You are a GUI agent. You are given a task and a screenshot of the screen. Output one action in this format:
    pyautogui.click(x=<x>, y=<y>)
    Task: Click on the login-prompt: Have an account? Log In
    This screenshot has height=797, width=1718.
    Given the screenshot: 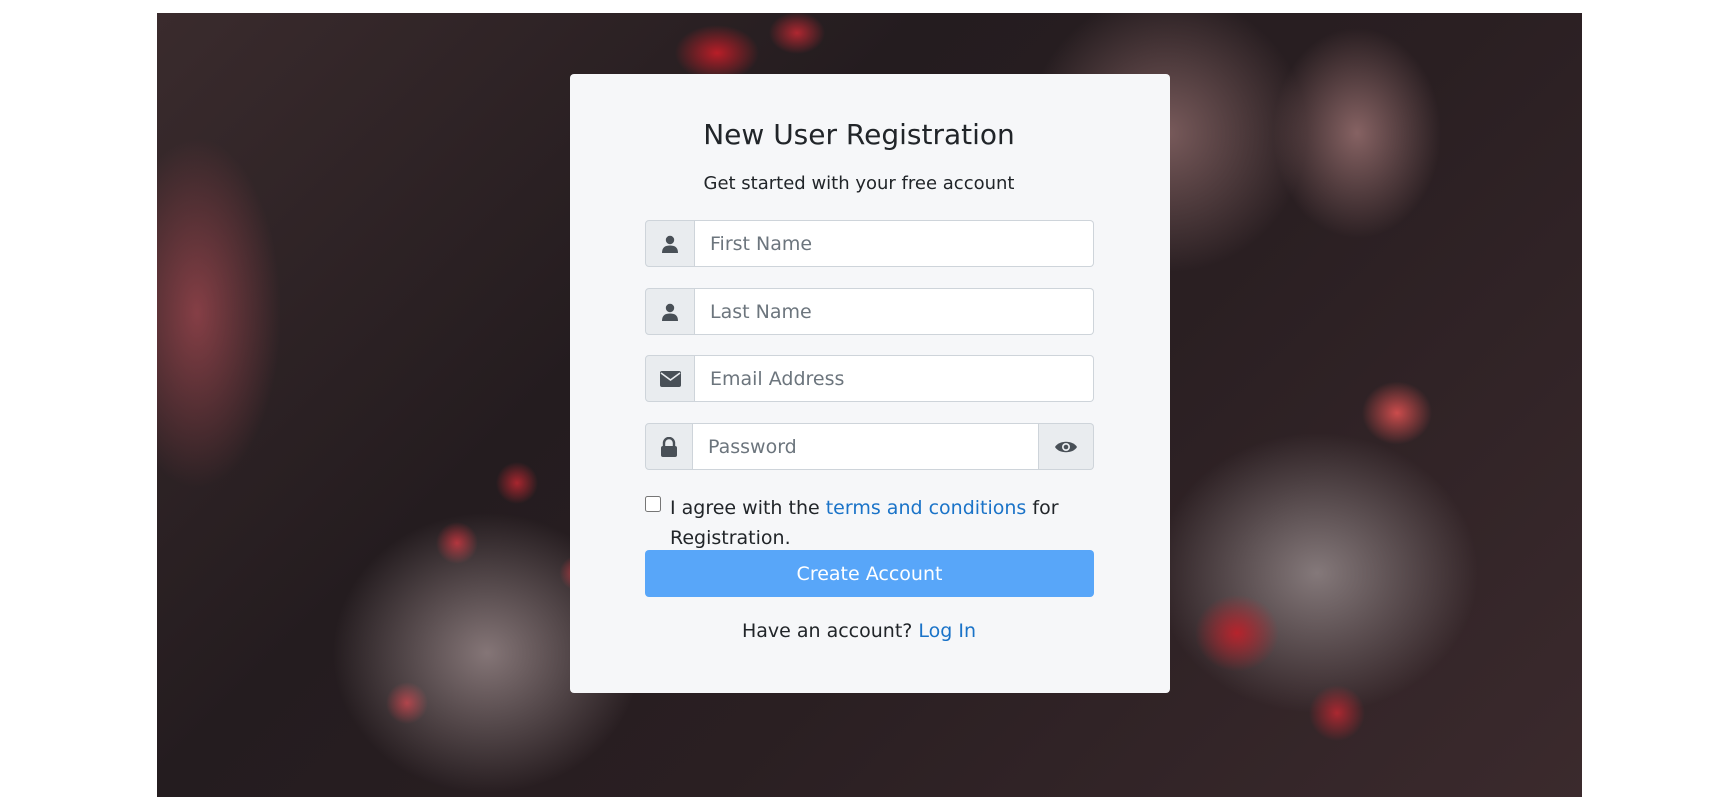 What is the action you would take?
    pyautogui.click(x=859, y=631)
    